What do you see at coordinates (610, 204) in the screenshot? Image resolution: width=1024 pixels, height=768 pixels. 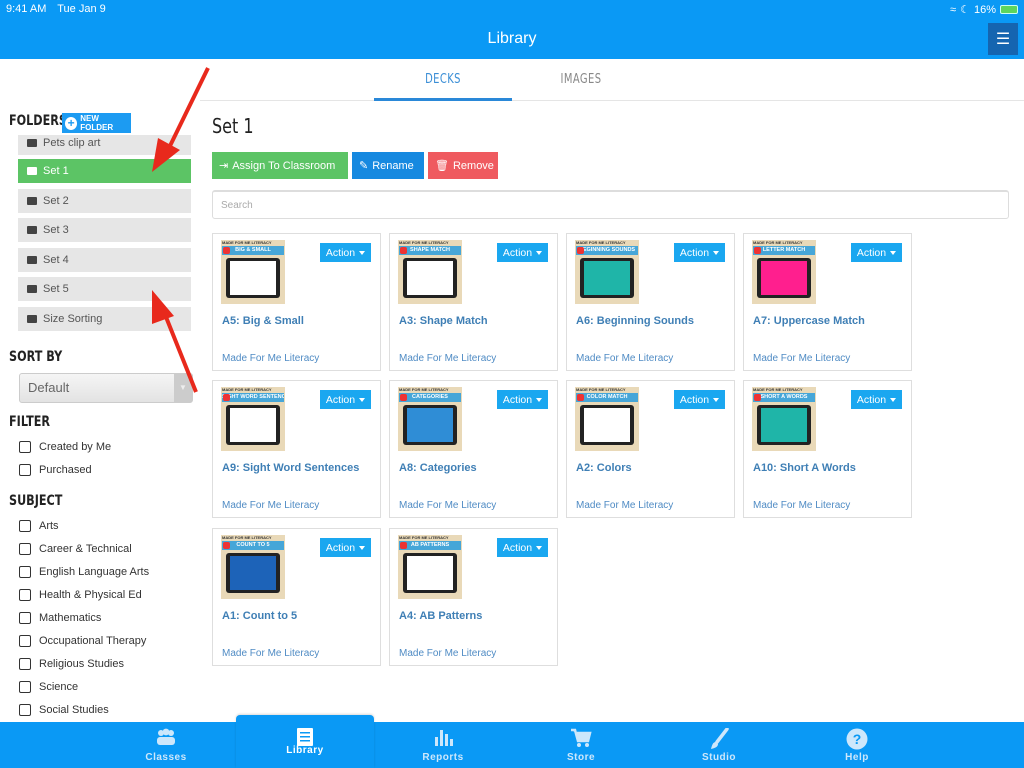 I see `search-input: Search` at bounding box center [610, 204].